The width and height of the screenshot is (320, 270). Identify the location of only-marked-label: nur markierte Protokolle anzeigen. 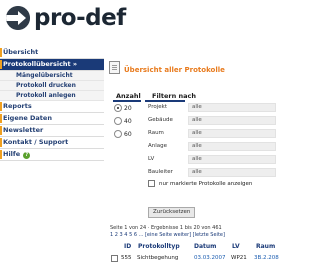
(206, 184).